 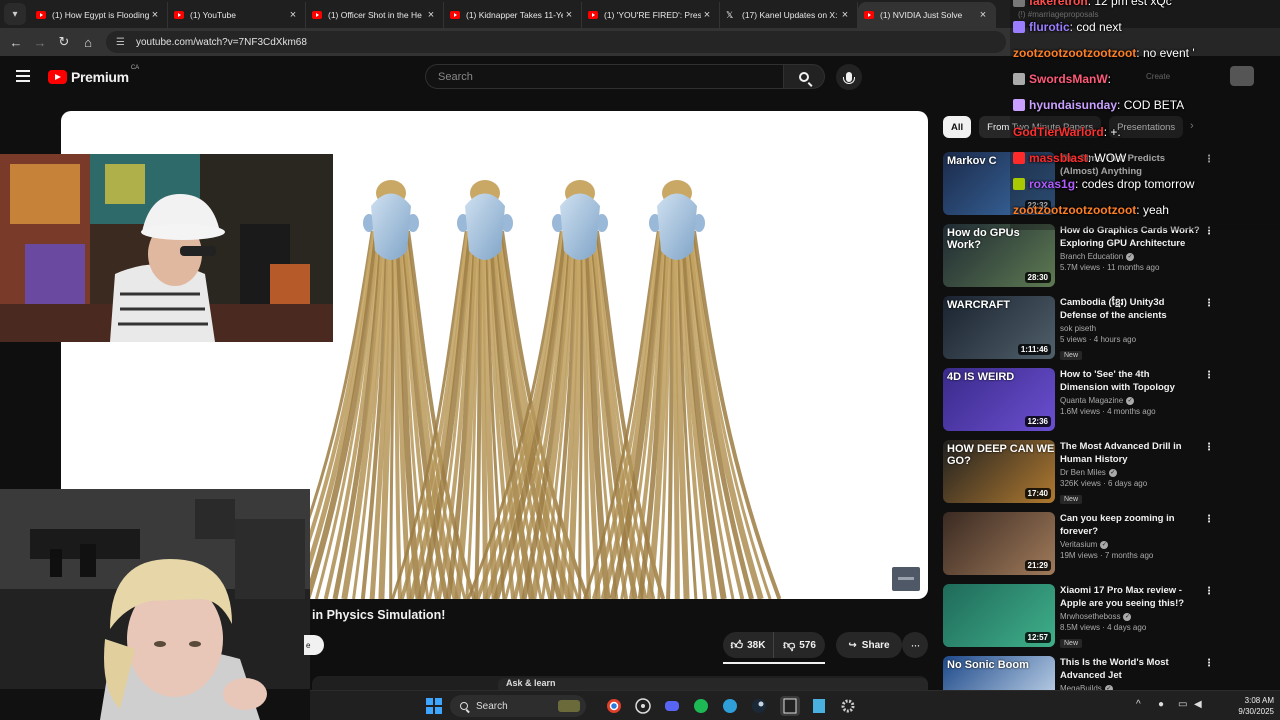 I want to click on channel-name-row: Quanta Magazine ✓, so click(x=1130, y=400).